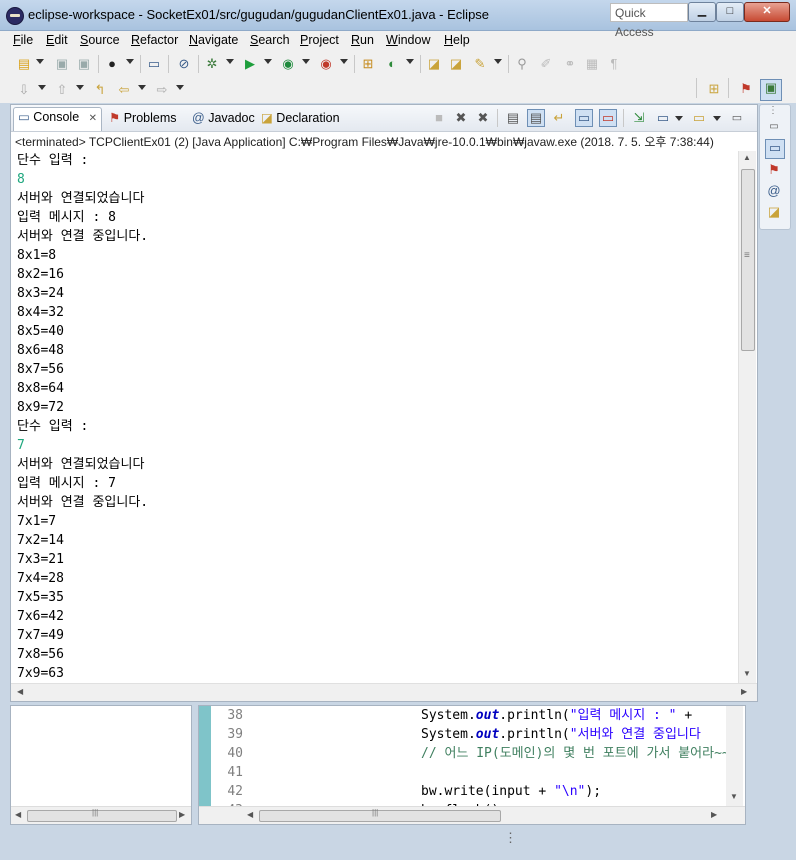  I want to click on pin-console-icon: ⇲, so click(639, 118).